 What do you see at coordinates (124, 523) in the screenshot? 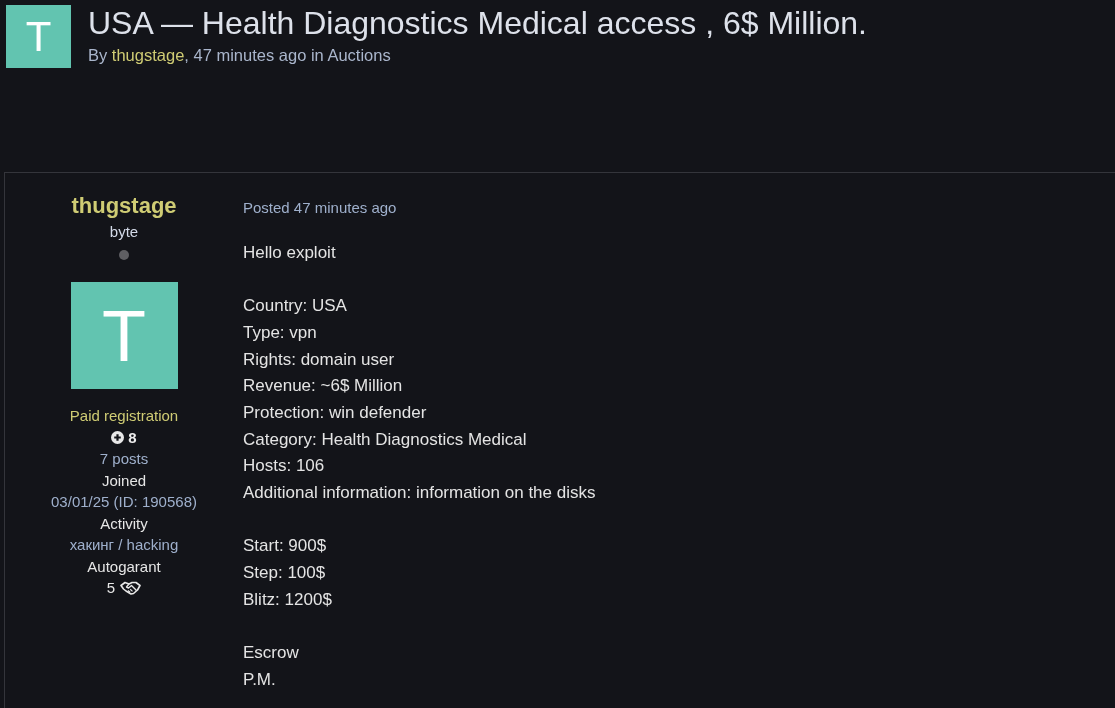
I see `profile-field-label: Activity` at bounding box center [124, 523].